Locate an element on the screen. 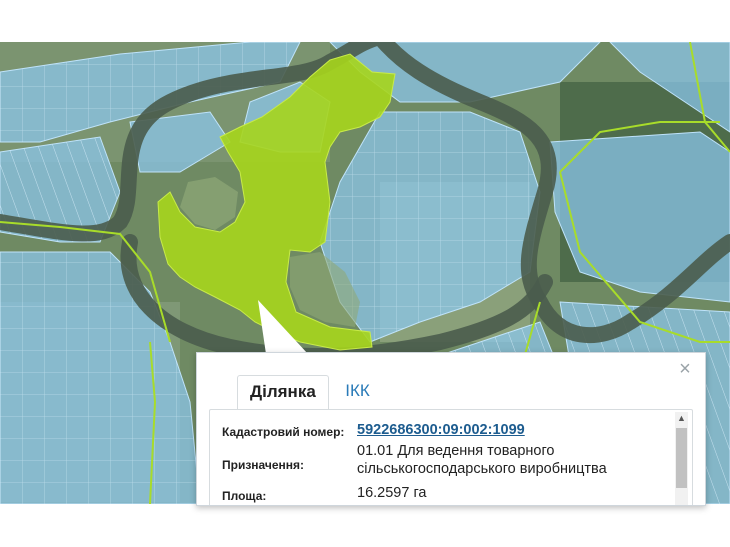 This screenshot has height=547, width=730. purpose-value-line1: 01.01 Для ведення товарного is located at coordinates (456, 451).